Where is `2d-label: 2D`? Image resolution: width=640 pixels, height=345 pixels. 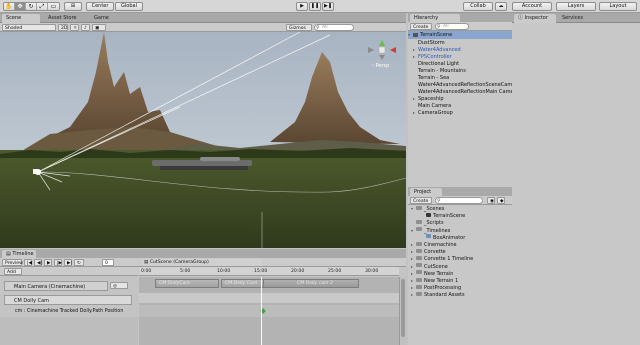 2d-label: 2D is located at coordinates (64, 28).